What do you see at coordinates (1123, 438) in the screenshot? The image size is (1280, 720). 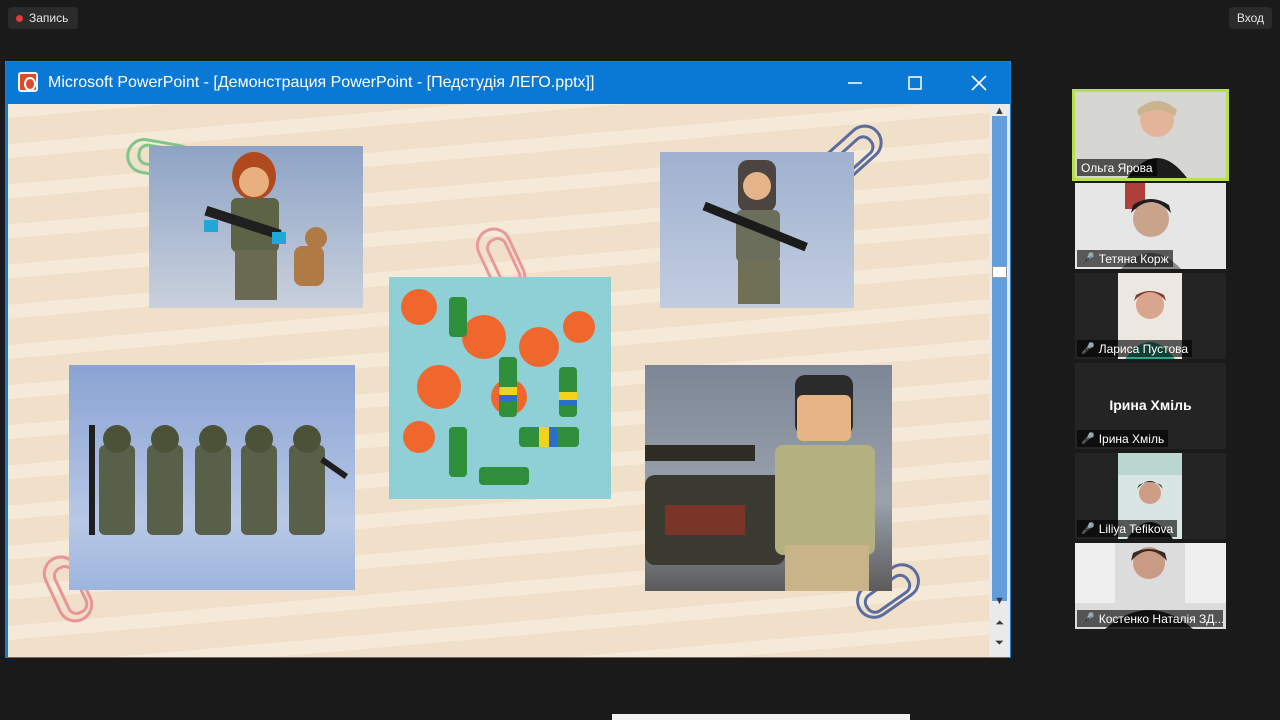 I see `participant-name: 🎤 Ірина Хміль` at bounding box center [1123, 438].